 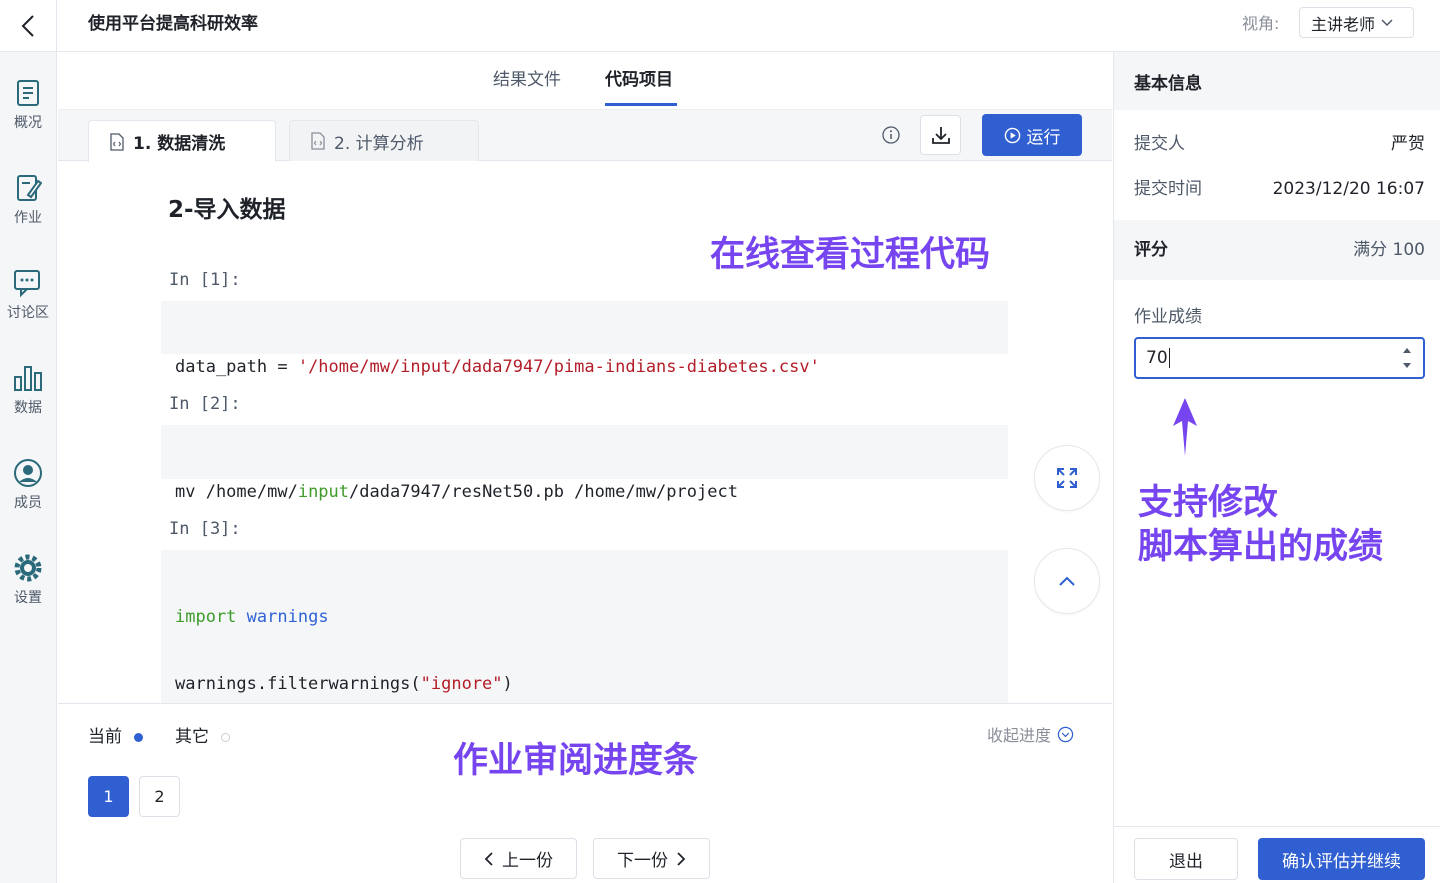 I want to click on confirm-continue-button: 确认评估并继续, so click(x=1341, y=859).